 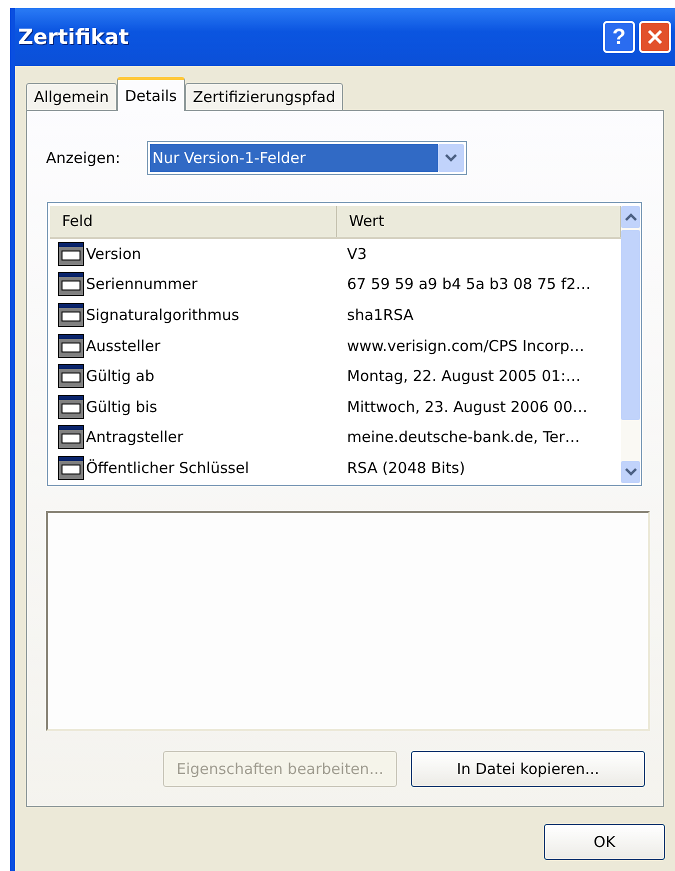 I want to click on show-dropdown: Nur Version-1-Felder, so click(x=307, y=158).